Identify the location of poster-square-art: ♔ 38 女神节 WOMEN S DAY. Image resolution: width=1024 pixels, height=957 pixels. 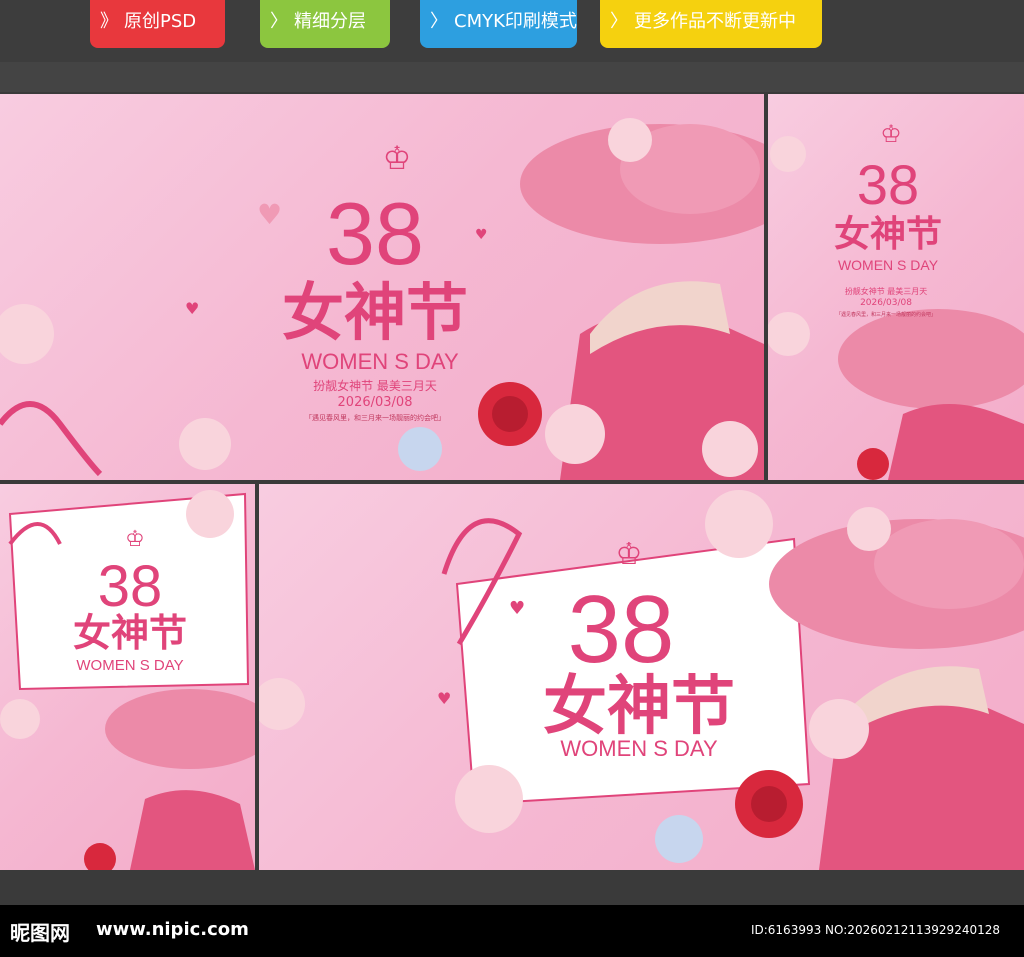
(127, 680).